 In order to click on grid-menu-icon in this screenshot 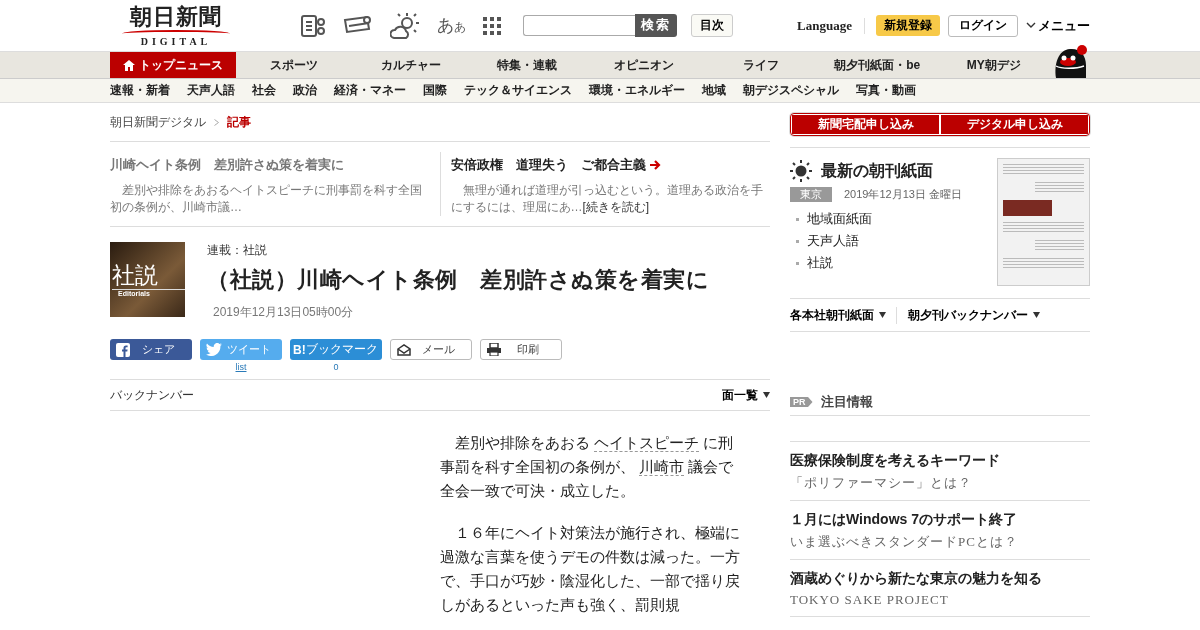, I will do `click(492, 25)`.